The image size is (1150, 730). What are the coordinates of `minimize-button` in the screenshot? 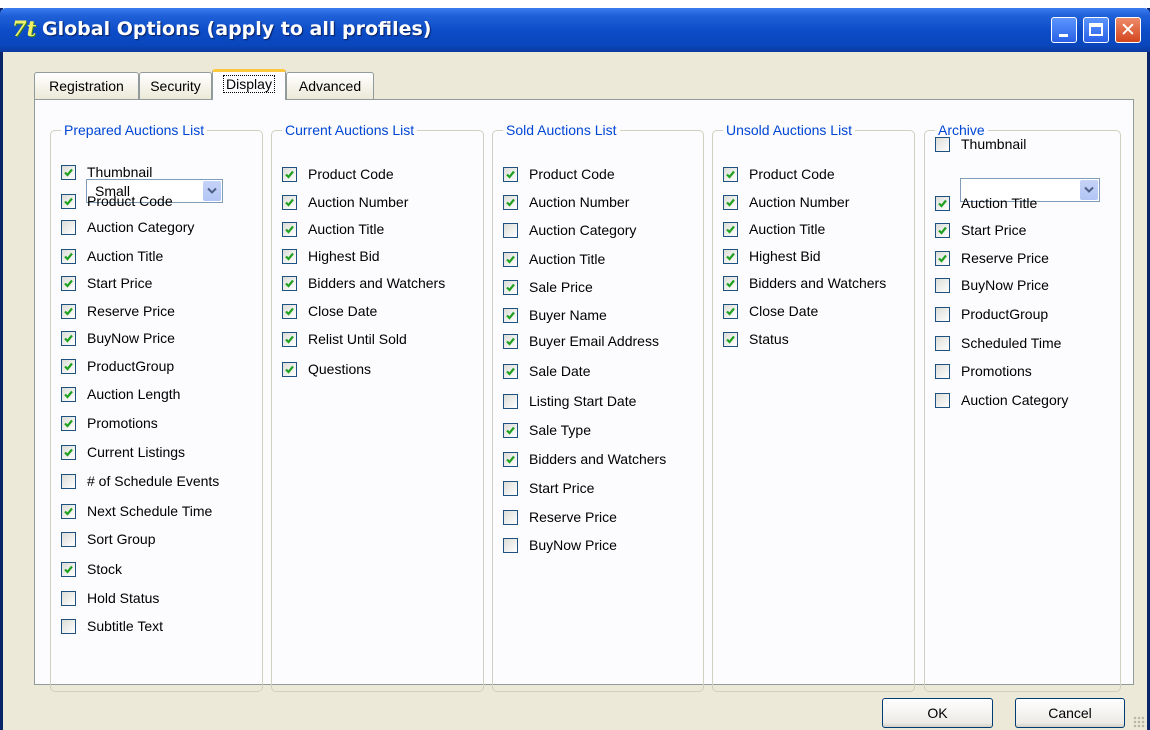 It's located at (1064, 30).